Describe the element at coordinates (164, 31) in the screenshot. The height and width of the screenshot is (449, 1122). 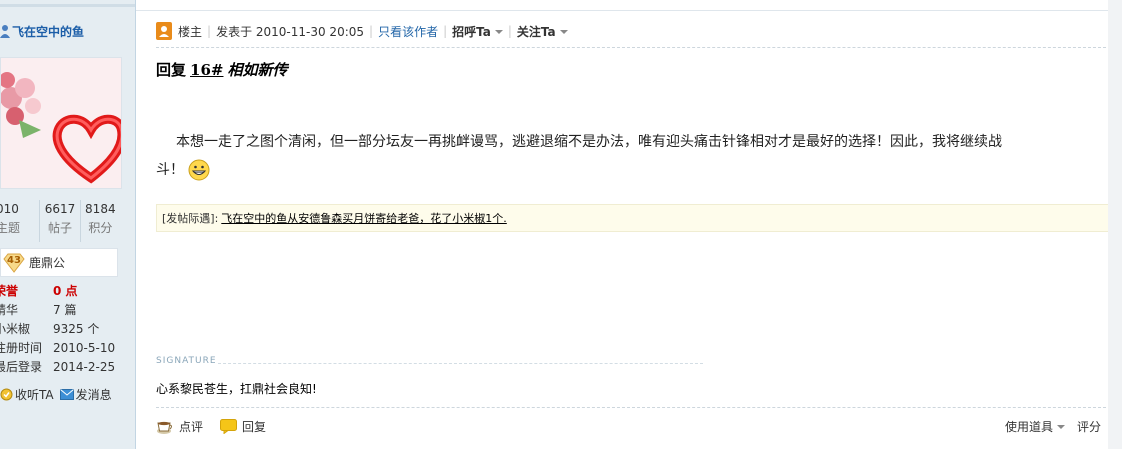
I see `thread-owner-icon` at that location.